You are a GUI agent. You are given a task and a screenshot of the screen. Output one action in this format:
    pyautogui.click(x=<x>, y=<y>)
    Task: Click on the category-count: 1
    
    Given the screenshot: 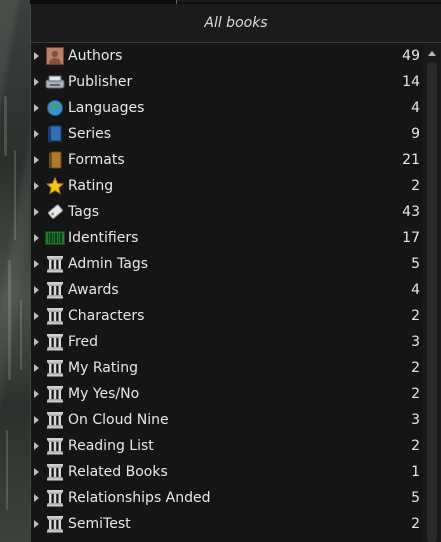 What is the action you would take?
    pyautogui.click(x=415, y=472)
    